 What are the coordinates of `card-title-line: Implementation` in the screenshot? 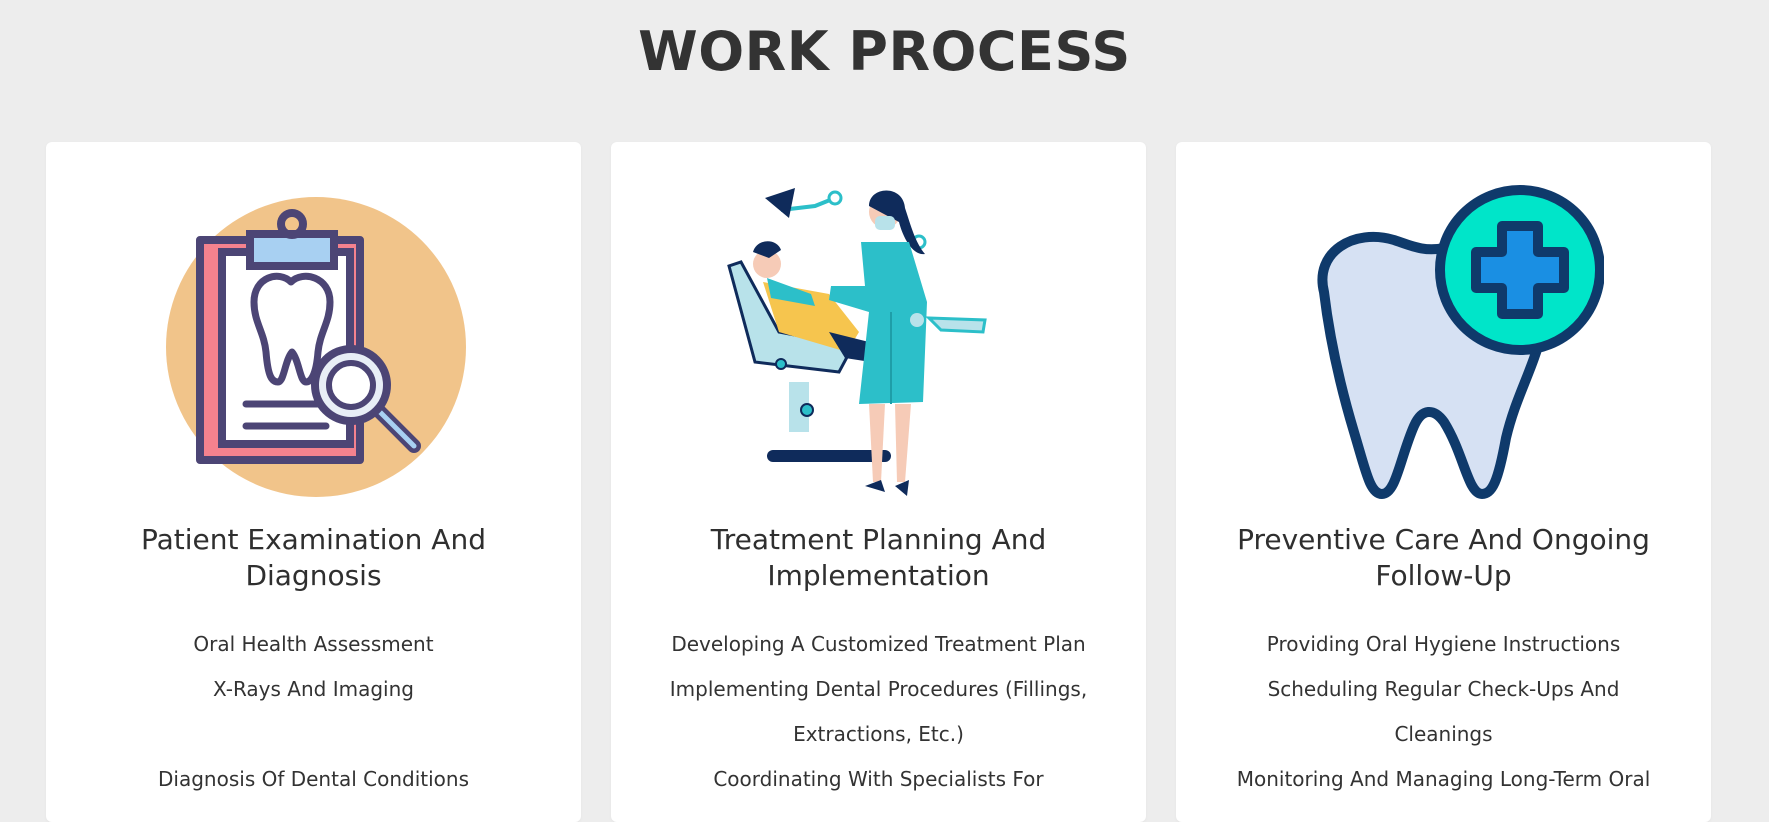 It's located at (878, 575).